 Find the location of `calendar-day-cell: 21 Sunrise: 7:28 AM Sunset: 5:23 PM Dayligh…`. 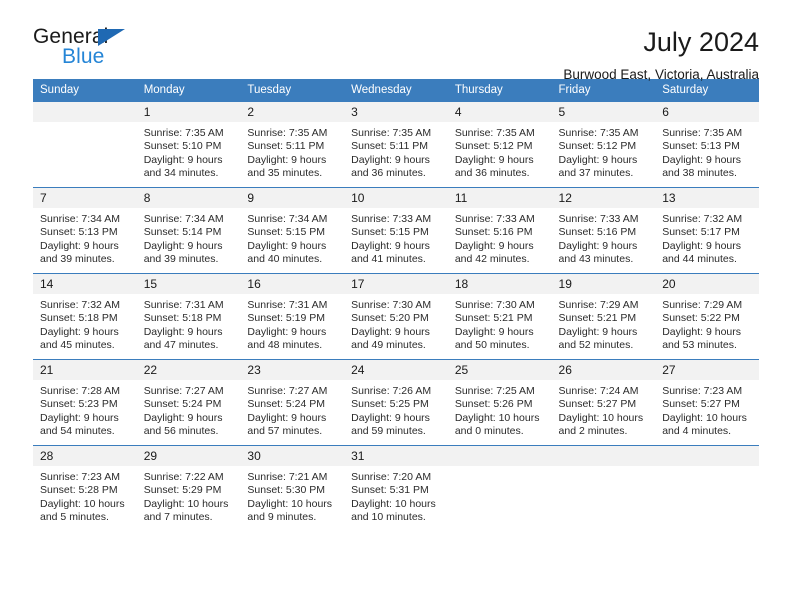

calendar-day-cell: 21 Sunrise: 7:28 AM Sunset: 5:23 PM Dayligh… is located at coordinates (85, 402).